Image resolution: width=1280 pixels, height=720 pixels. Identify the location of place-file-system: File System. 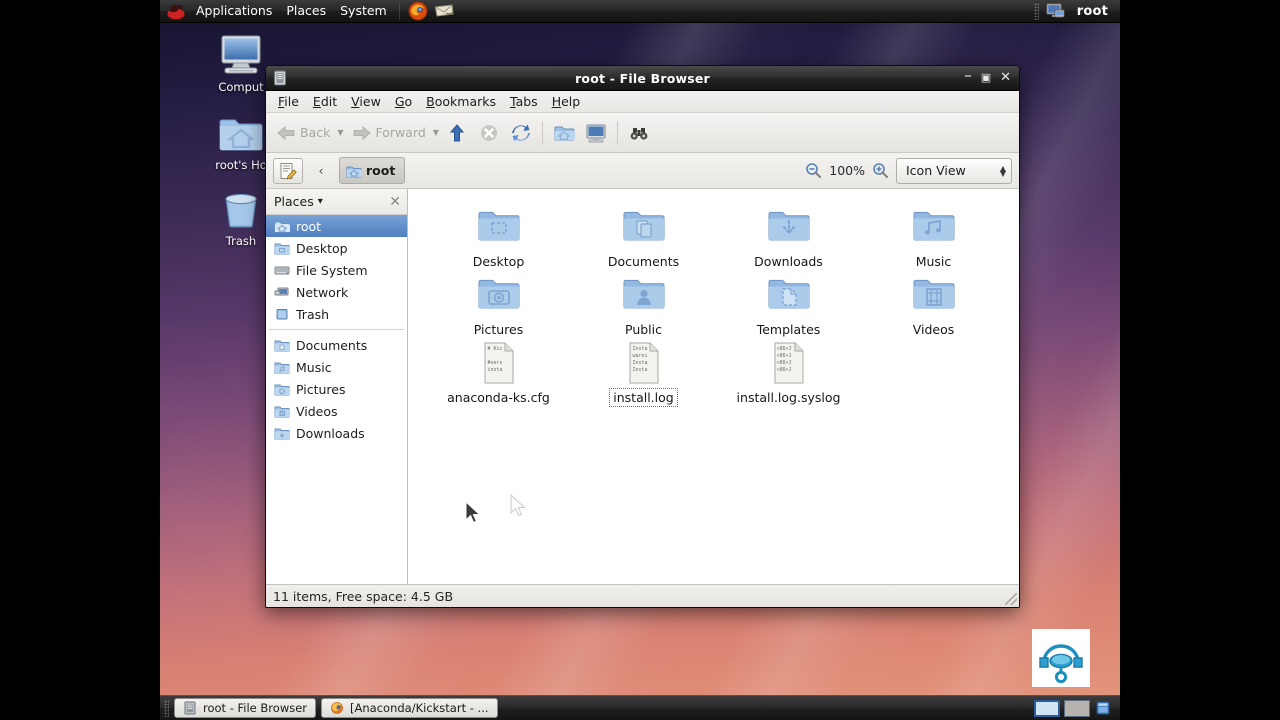
(336, 270).